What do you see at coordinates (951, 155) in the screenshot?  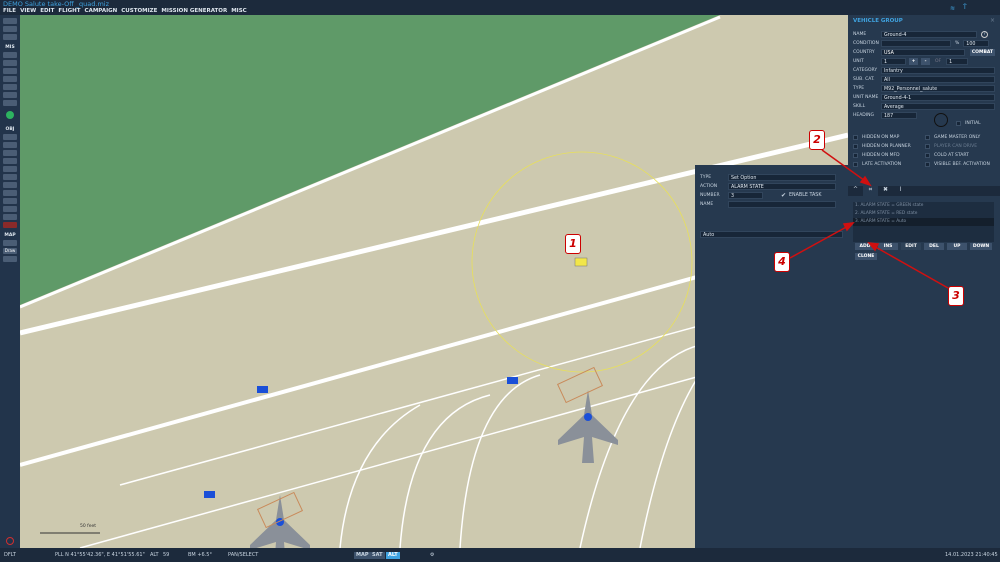 I see `checkbox-label: COLD AT START` at bounding box center [951, 155].